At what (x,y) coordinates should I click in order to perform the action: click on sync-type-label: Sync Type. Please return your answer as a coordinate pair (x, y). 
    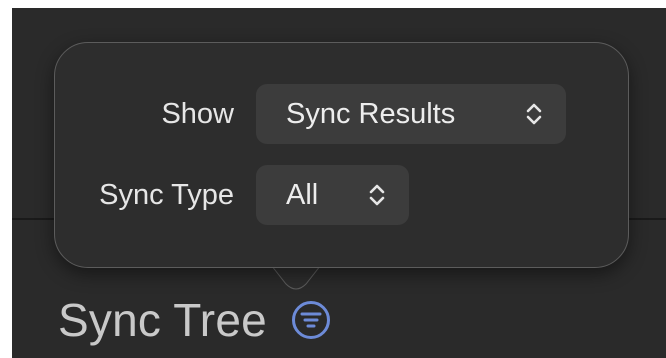
    Looking at the image, I should click on (166, 194).